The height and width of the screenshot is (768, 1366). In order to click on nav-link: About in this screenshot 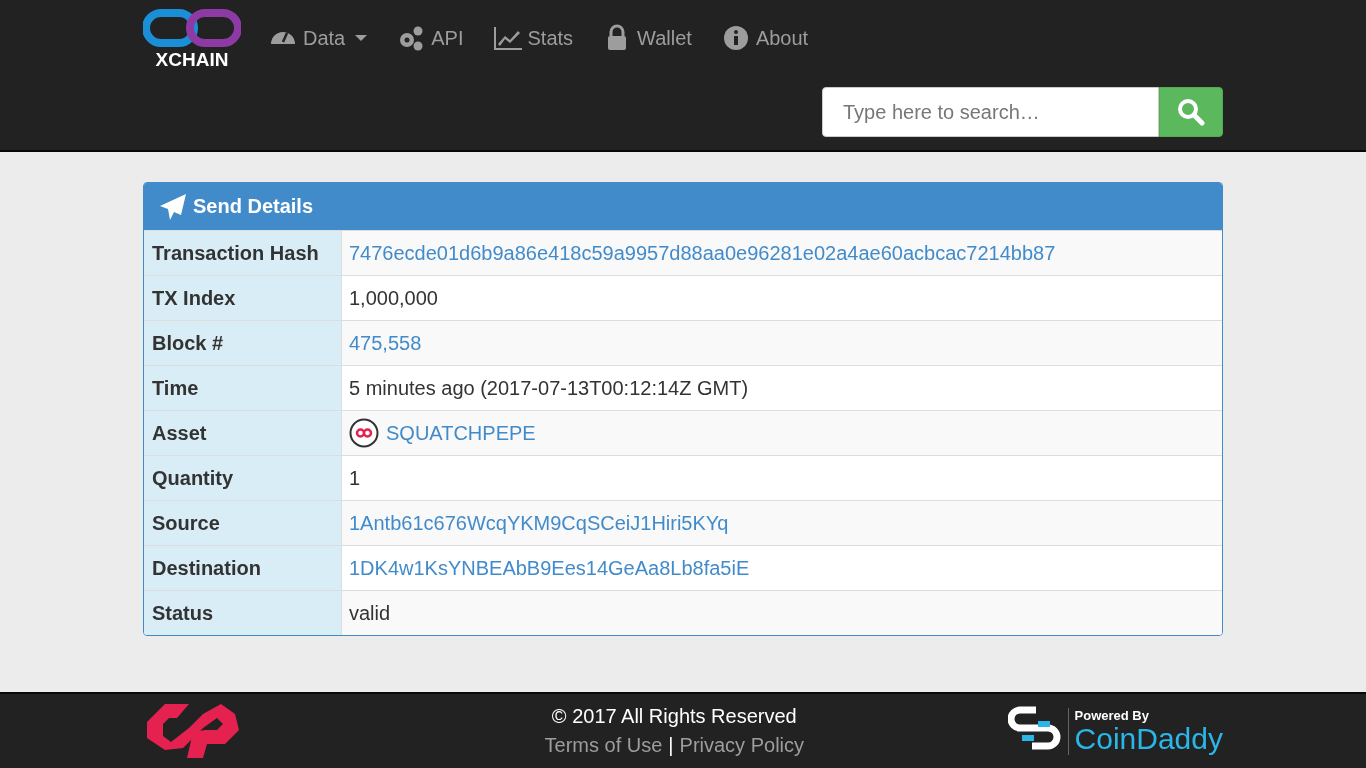, I will do `click(765, 38)`.